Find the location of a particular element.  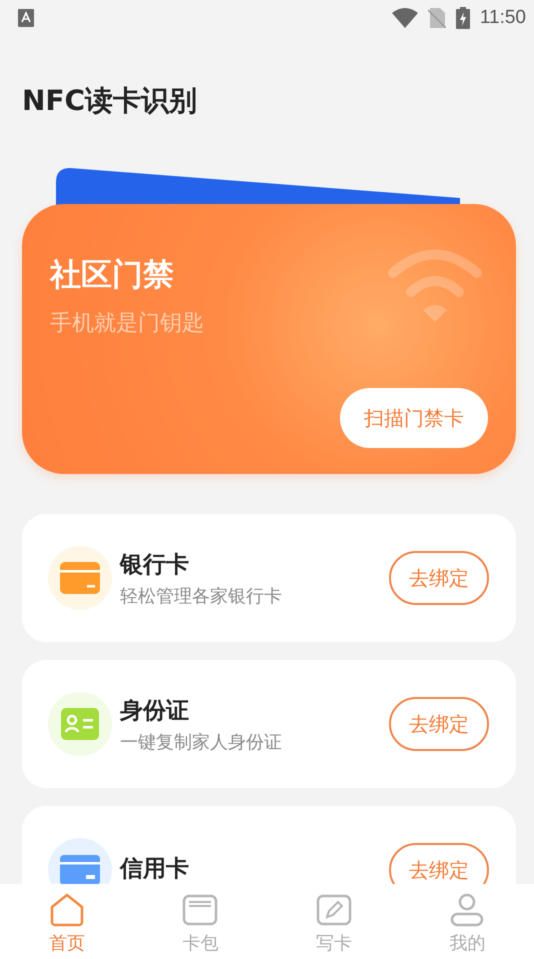

row-subtitle: 轻松管理各家银行卡 is located at coordinates (201, 596).